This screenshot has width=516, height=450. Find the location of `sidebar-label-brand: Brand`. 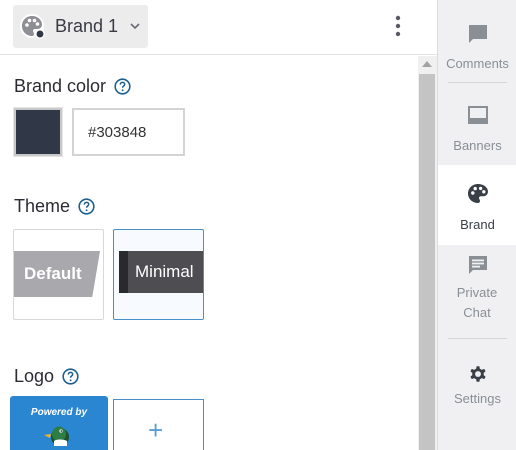

sidebar-label-brand: Brand is located at coordinates (477, 224).